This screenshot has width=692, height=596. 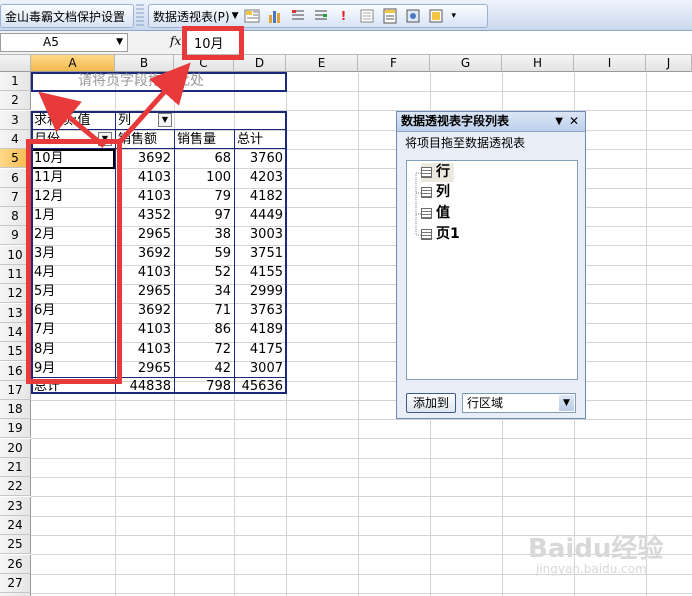 What do you see at coordinates (431, 403) in the screenshot?
I see `add-to-button: 添加到` at bounding box center [431, 403].